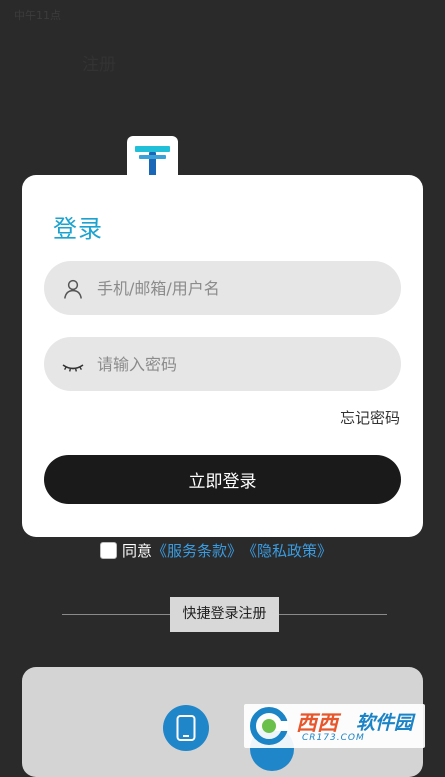 This screenshot has height=777, width=445. What do you see at coordinates (333, 738) in the screenshot?
I see `watermark-site: CR173.COM` at bounding box center [333, 738].